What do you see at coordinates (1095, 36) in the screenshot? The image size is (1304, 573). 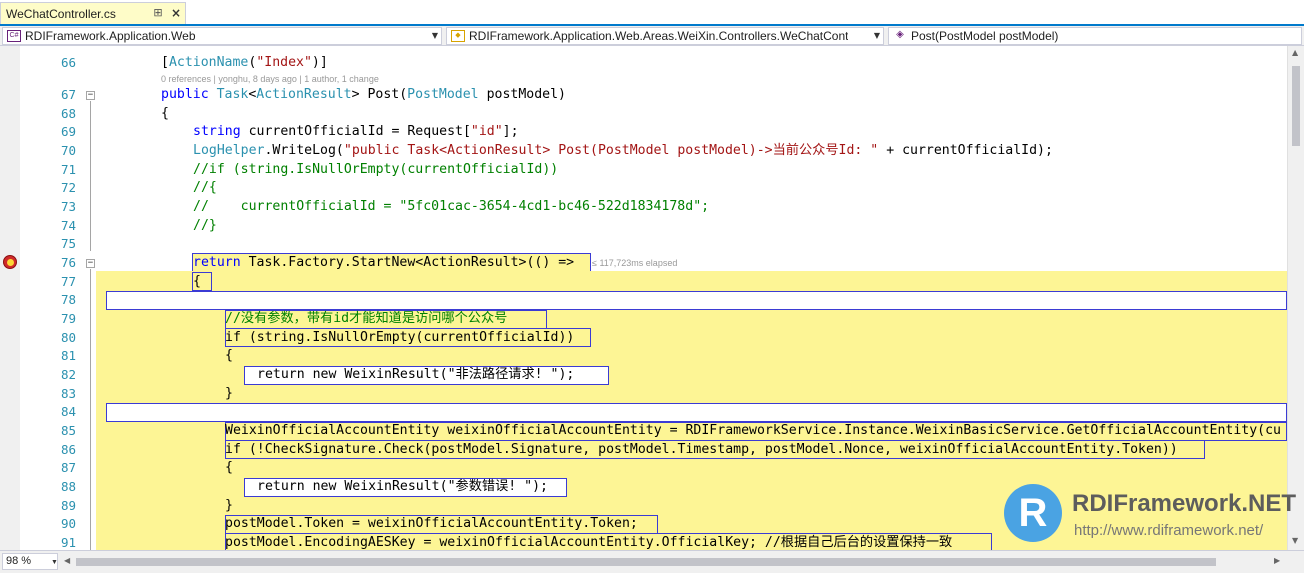 I see `member-dropdown: ◈ Post(PostModel postModel)` at bounding box center [1095, 36].